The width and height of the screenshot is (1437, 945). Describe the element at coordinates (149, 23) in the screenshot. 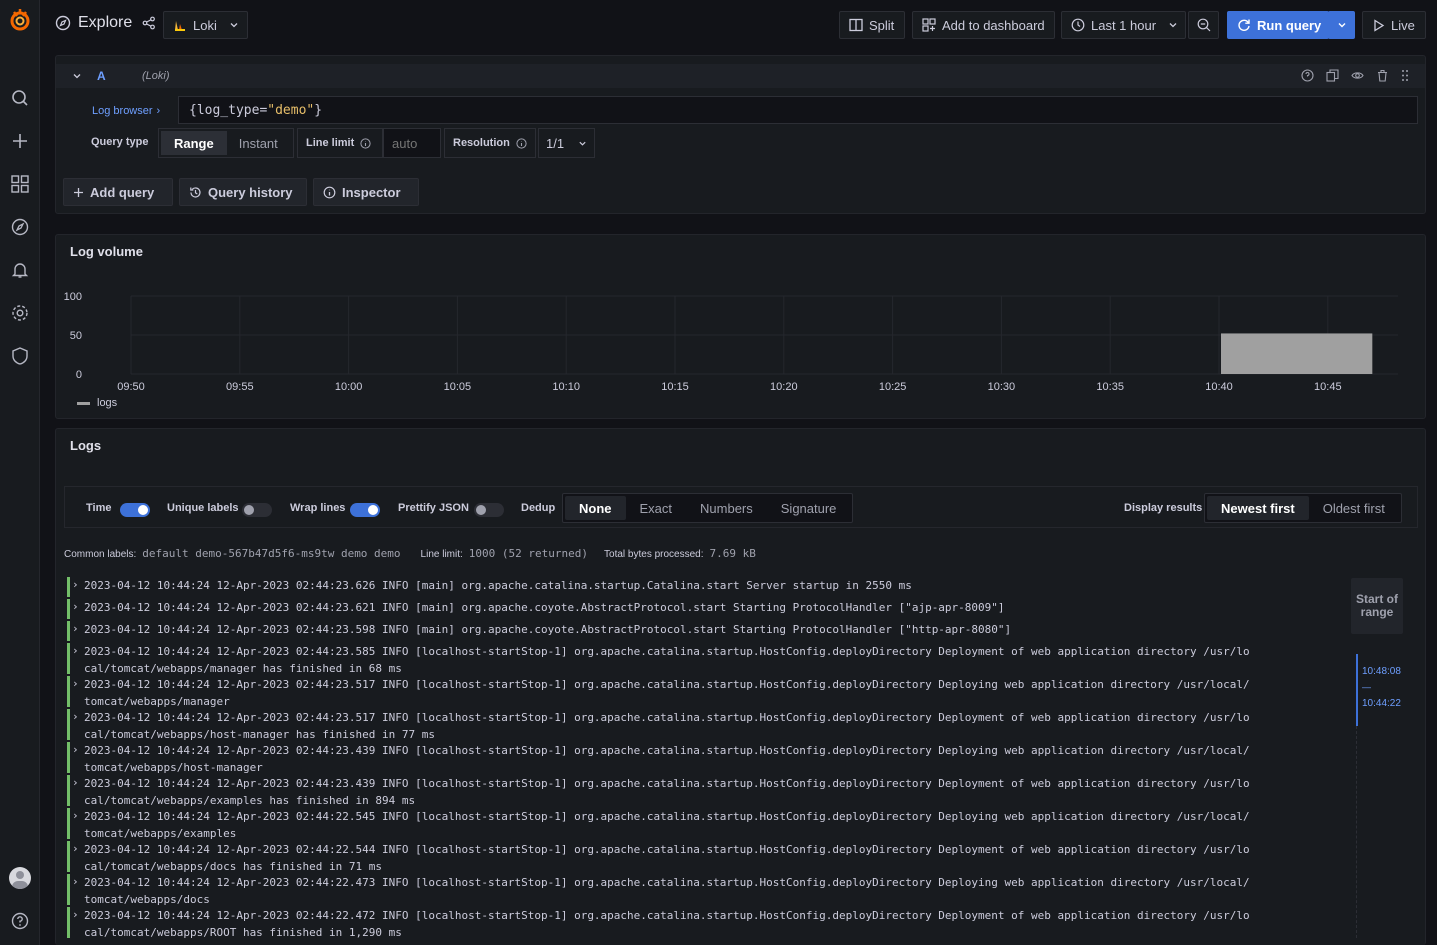

I see `share-icon` at that location.